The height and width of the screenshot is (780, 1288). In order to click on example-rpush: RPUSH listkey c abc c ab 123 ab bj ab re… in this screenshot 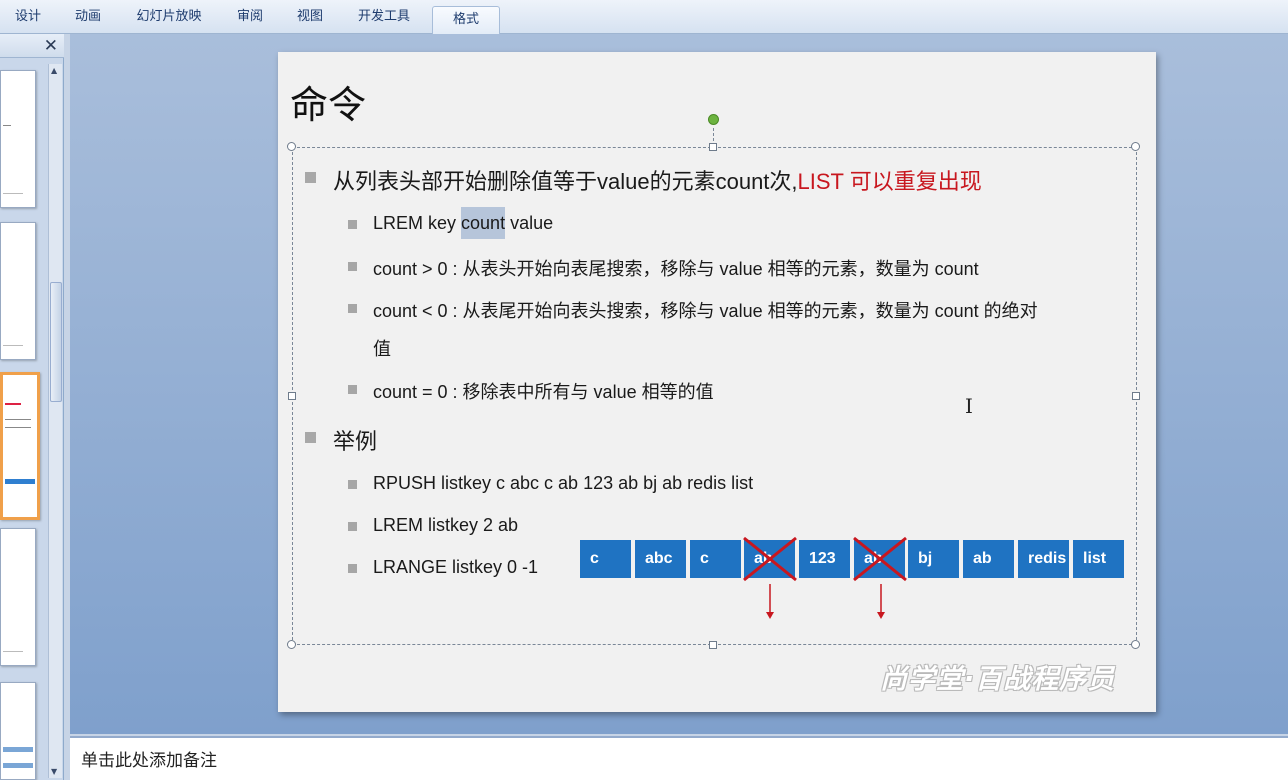, I will do `click(563, 483)`.